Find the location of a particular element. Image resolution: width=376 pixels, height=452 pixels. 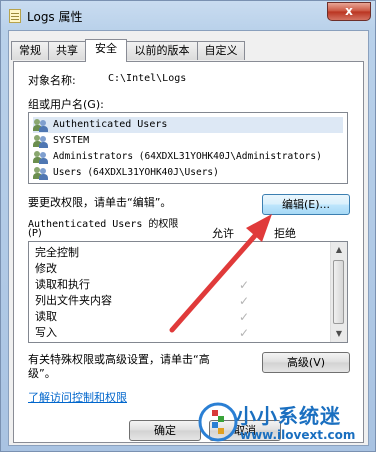

watermark-url: www.ilovext.com is located at coordinates (298, 435).